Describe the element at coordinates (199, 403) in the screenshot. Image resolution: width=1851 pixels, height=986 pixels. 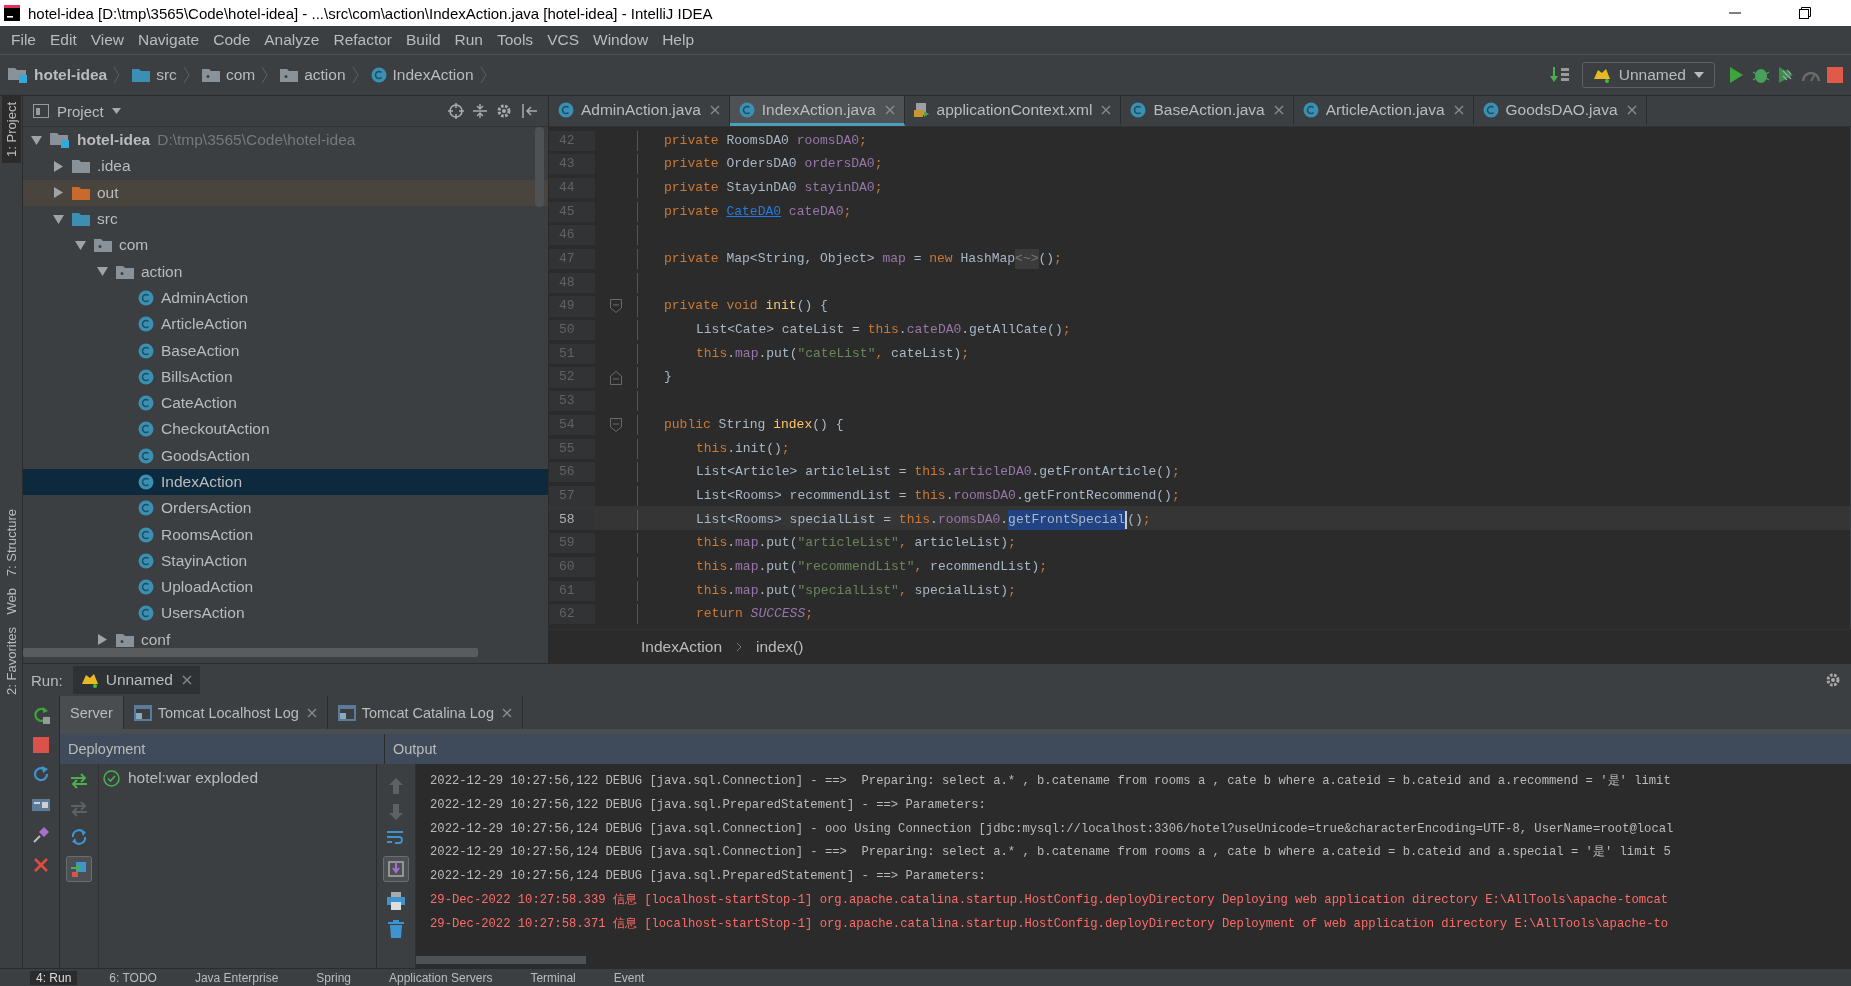
I see `tree-item-label: CateAction` at that location.